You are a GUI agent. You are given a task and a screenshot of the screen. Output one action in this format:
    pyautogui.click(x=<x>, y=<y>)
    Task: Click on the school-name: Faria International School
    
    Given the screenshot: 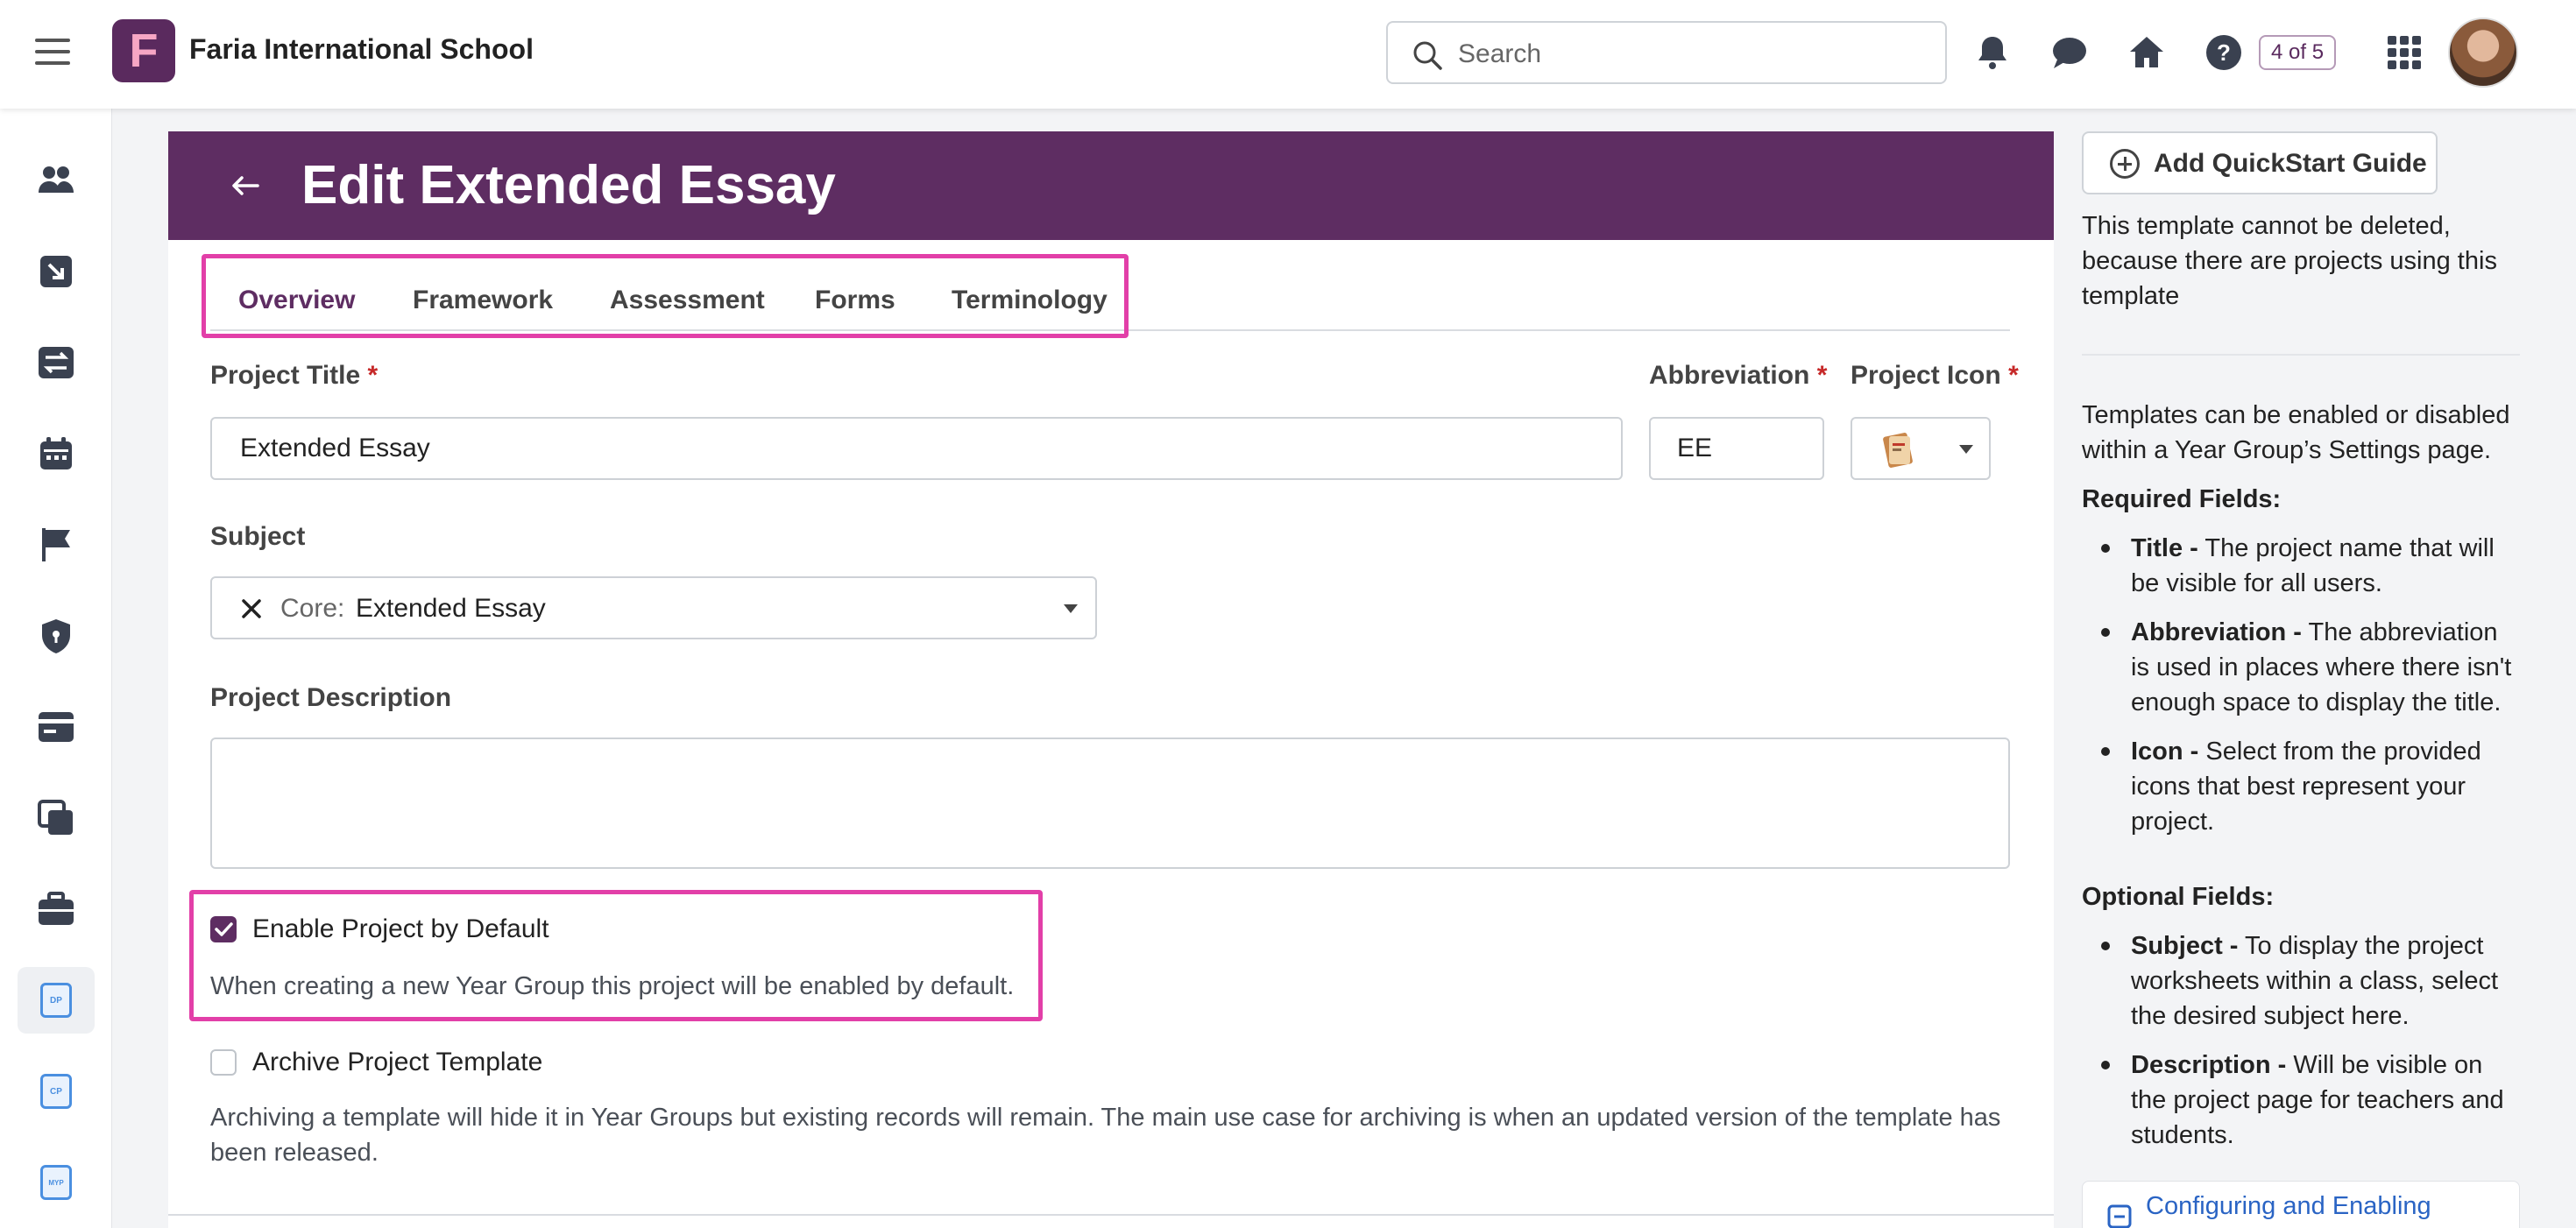 What is the action you would take?
    pyautogui.click(x=361, y=49)
    